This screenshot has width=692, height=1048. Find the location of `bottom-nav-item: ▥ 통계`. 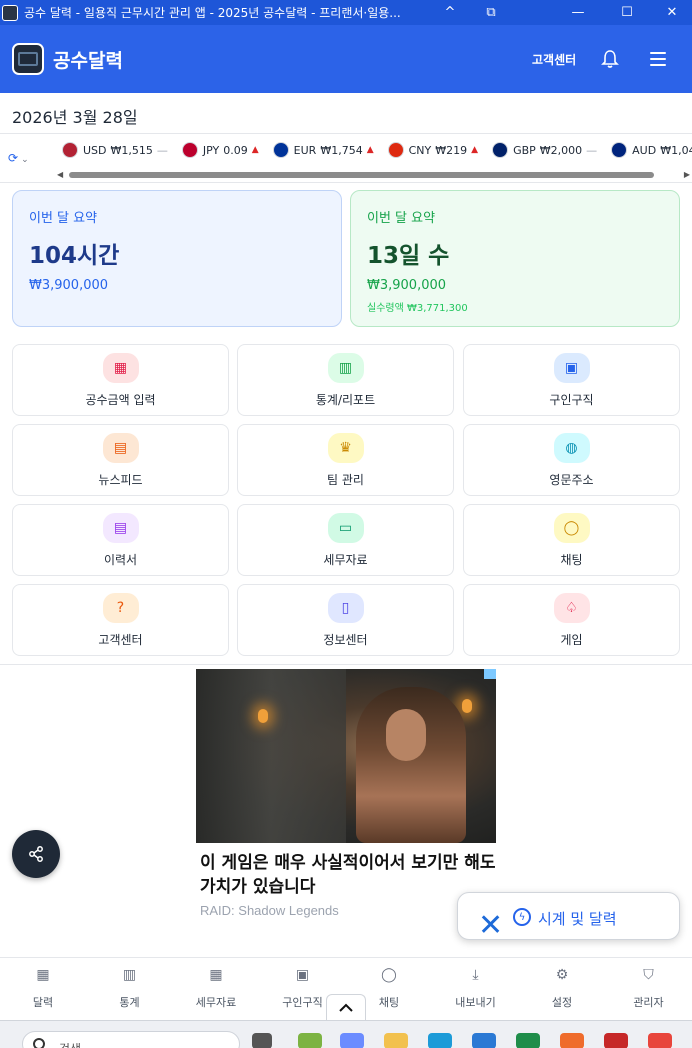

bottom-nav-item: ▥ 통계 is located at coordinates (130, 989).